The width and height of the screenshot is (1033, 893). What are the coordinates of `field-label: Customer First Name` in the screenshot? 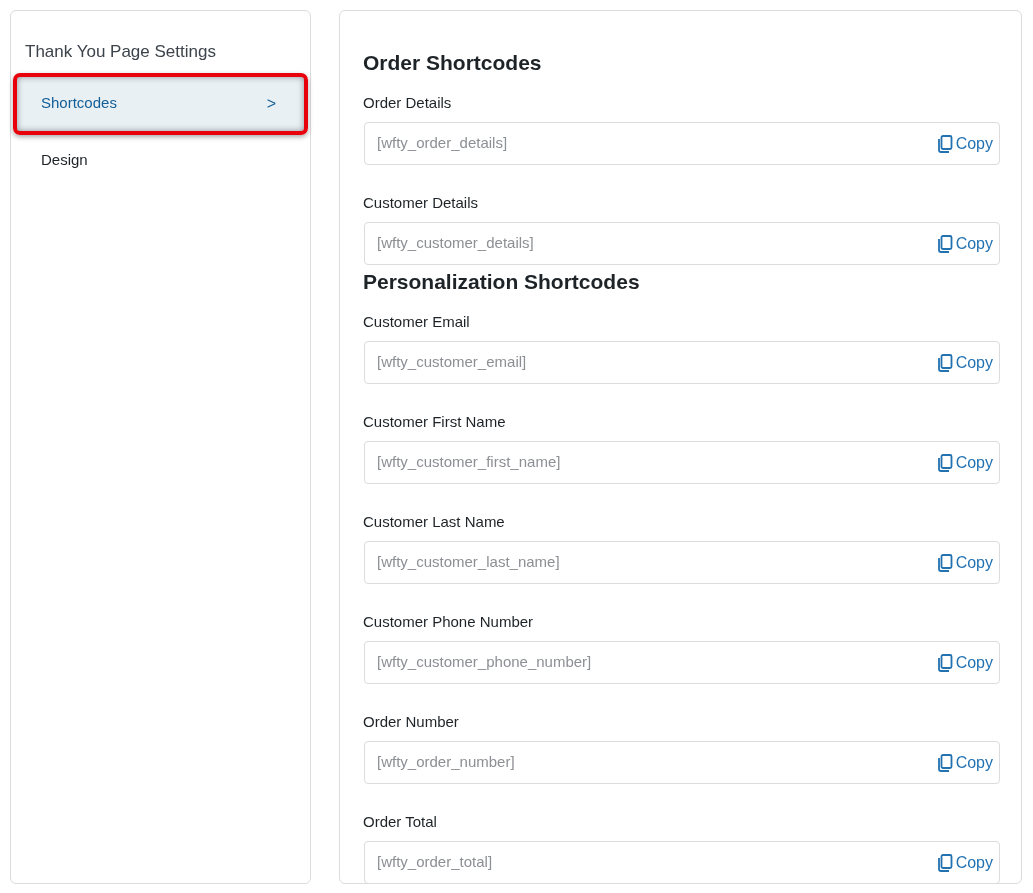 It's located at (435, 422).